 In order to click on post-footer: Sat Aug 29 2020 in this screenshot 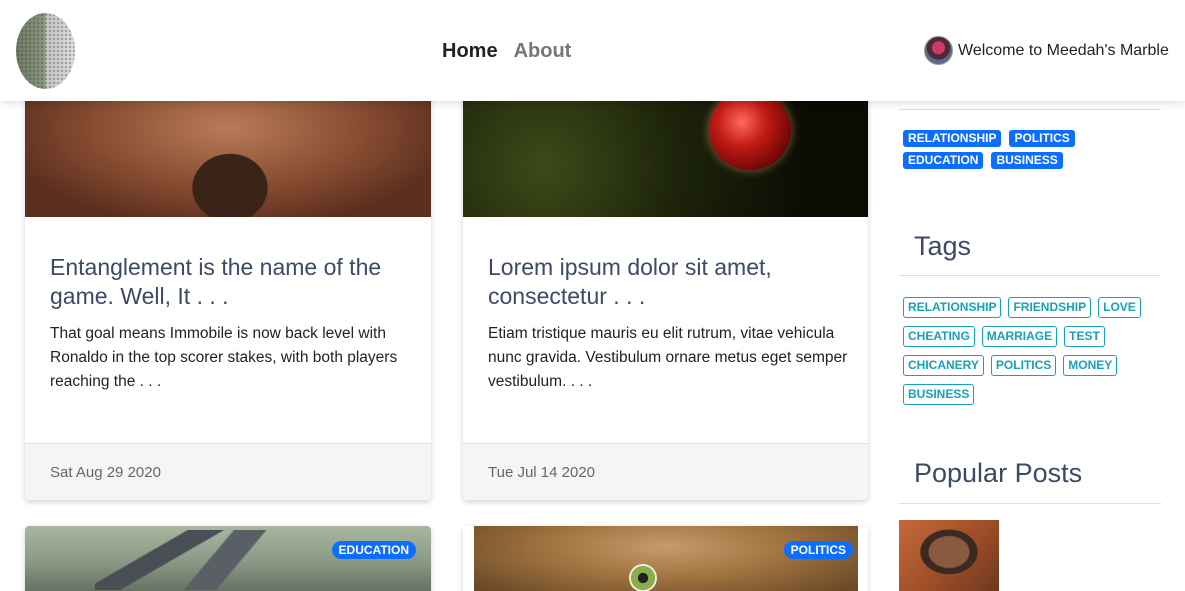, I will do `click(228, 471)`.